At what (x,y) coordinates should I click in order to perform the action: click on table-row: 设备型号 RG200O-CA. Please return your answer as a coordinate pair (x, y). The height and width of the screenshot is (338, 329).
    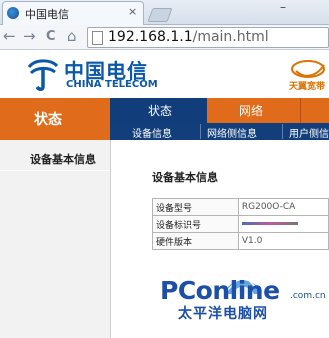
    Looking at the image, I should click on (240, 207).